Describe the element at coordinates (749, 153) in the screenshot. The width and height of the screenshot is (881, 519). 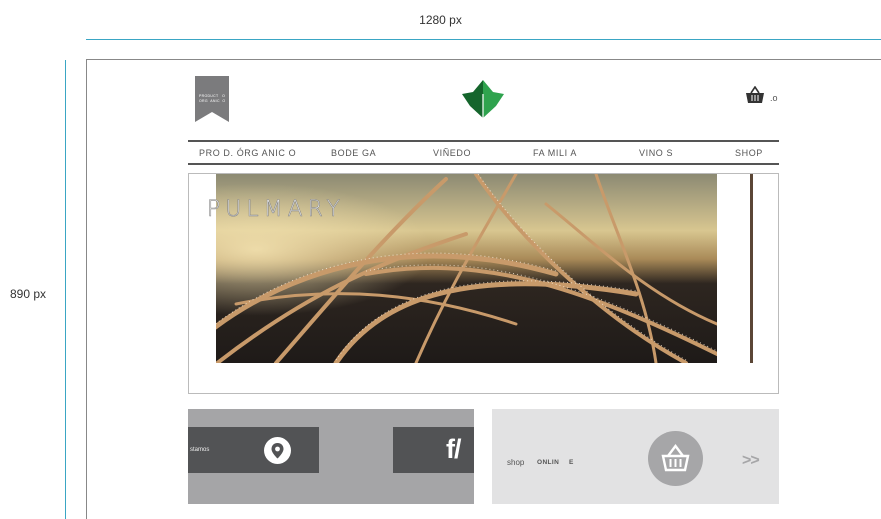
I see `nav-item-shop: SHOP` at that location.